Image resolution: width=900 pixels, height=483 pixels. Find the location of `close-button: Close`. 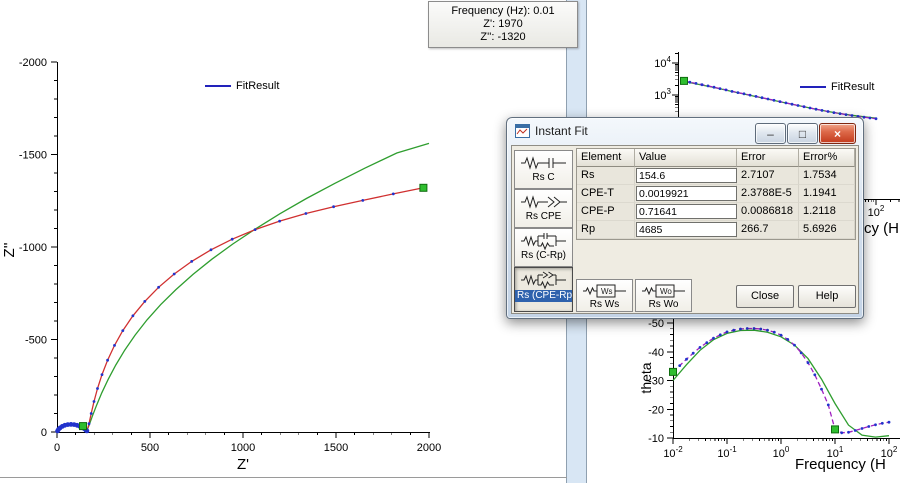

close-button: Close is located at coordinates (765, 296).